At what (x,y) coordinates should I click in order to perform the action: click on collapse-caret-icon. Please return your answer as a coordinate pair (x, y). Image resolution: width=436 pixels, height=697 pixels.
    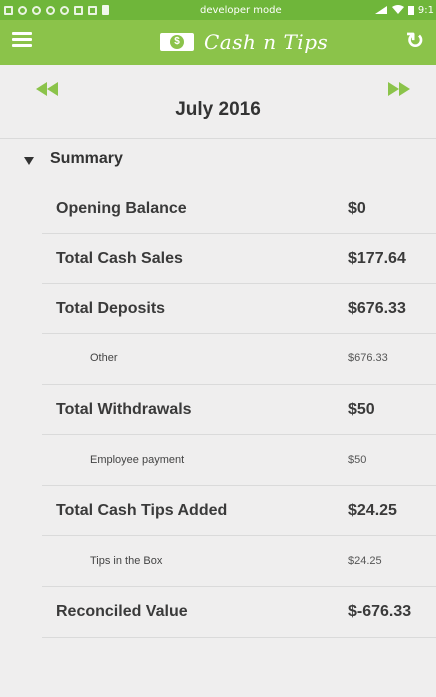
    Looking at the image, I should click on (29, 161).